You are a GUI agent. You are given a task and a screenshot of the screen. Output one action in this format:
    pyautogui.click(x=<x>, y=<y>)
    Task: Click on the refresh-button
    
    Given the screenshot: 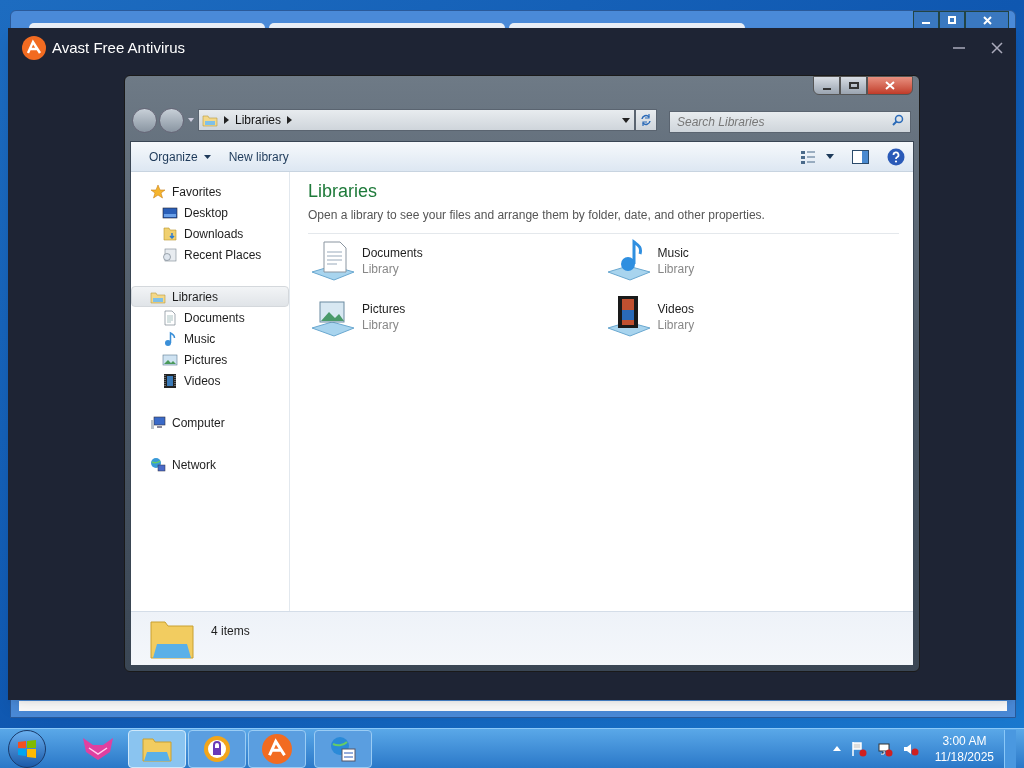 What is the action you would take?
    pyautogui.click(x=646, y=120)
    